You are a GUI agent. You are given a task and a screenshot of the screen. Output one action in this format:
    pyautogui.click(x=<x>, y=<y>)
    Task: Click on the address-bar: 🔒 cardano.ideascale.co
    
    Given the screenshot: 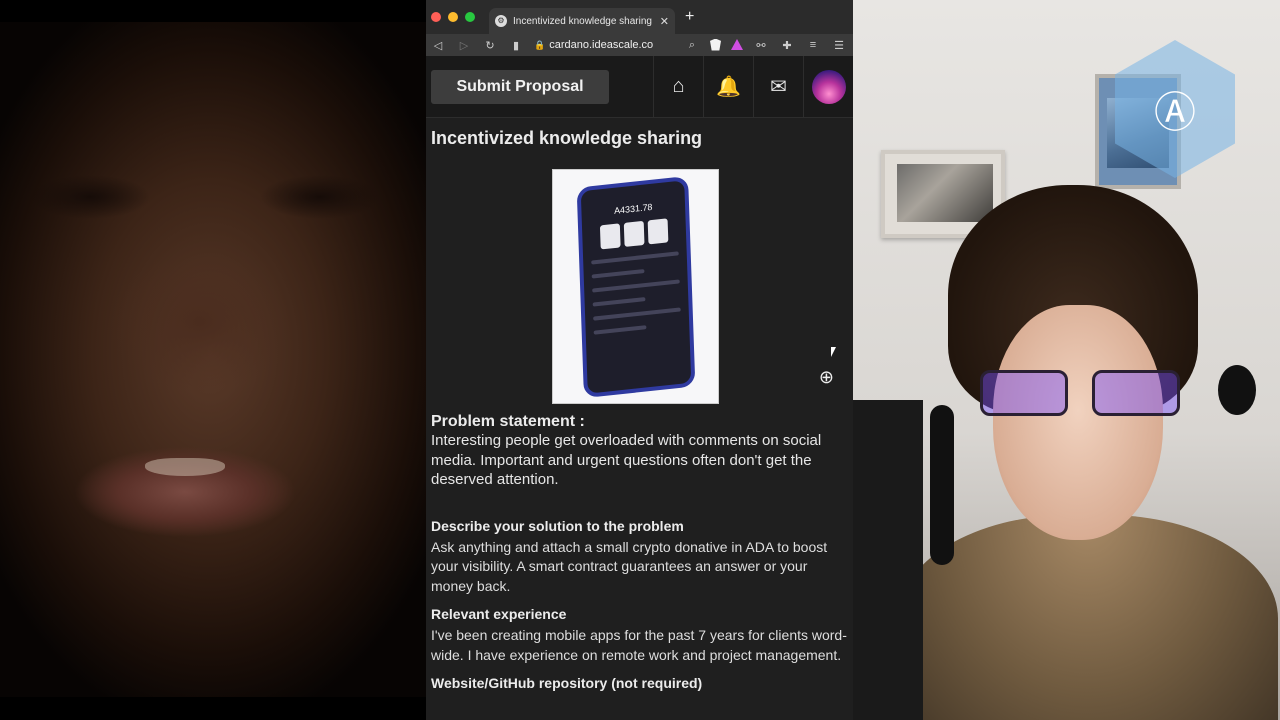 What is the action you would take?
    pyautogui.click(x=593, y=45)
    